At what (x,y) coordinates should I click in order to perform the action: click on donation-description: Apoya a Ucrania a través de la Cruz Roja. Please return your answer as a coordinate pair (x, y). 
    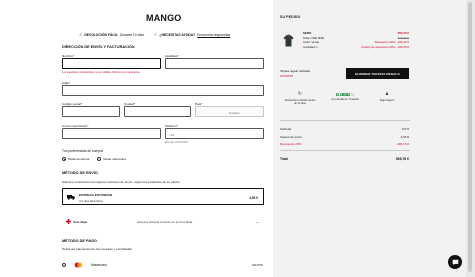
    Looking at the image, I should click on (165, 222).